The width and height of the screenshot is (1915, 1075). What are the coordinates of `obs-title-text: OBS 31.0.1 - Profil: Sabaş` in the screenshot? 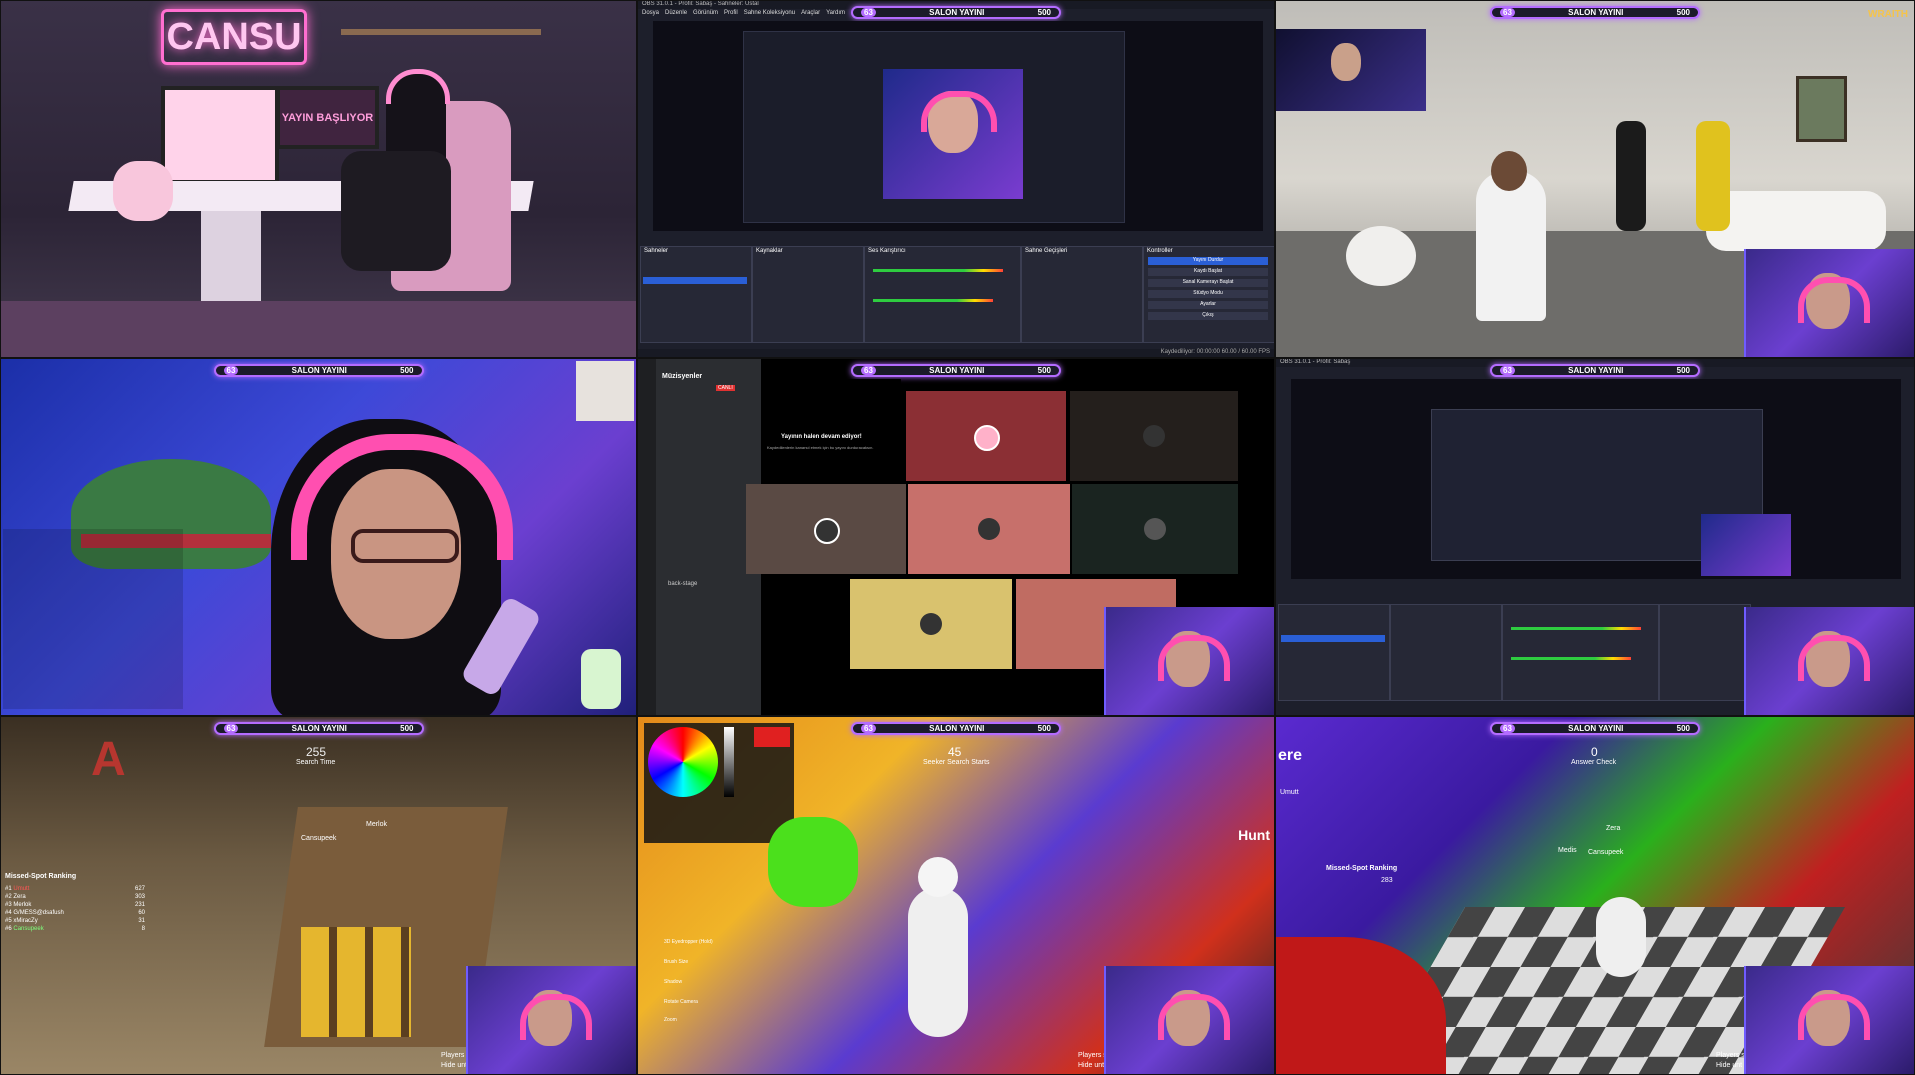 It's located at (1315, 362).